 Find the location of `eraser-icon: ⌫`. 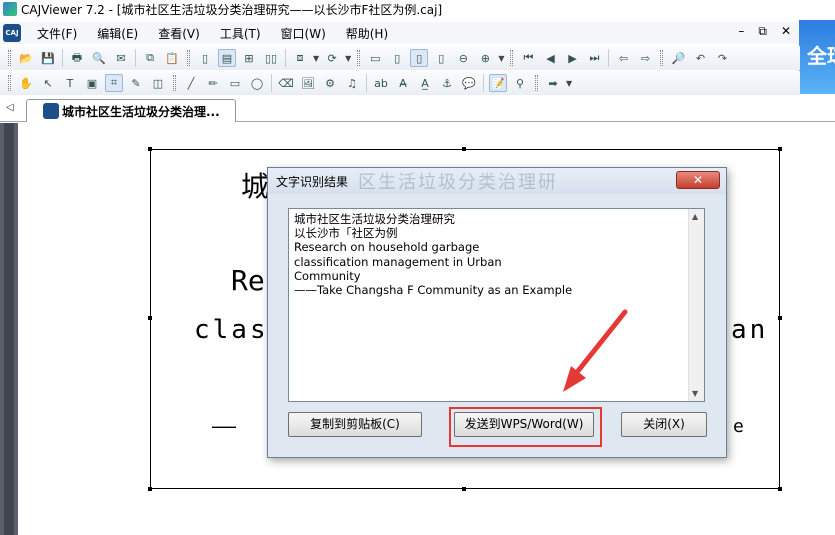

eraser-icon: ⌫ is located at coordinates (286, 83).